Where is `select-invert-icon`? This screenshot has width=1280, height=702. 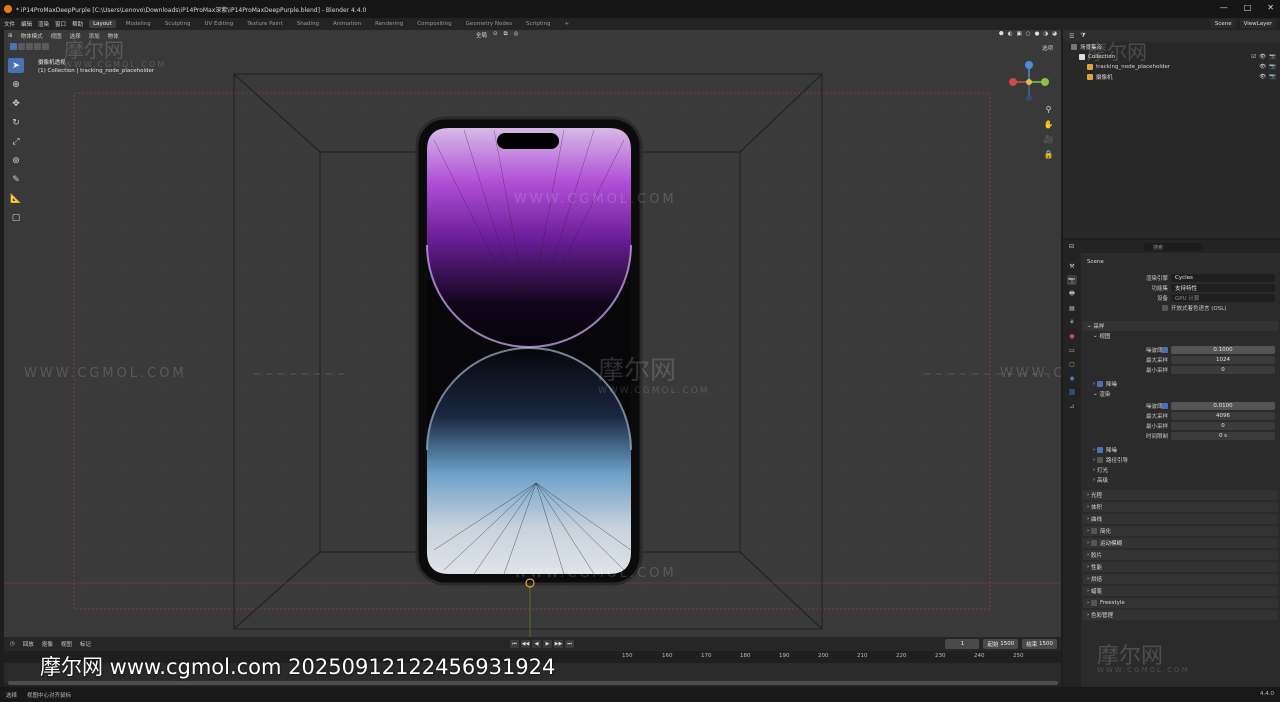 select-invert-icon is located at coordinates (37, 46).